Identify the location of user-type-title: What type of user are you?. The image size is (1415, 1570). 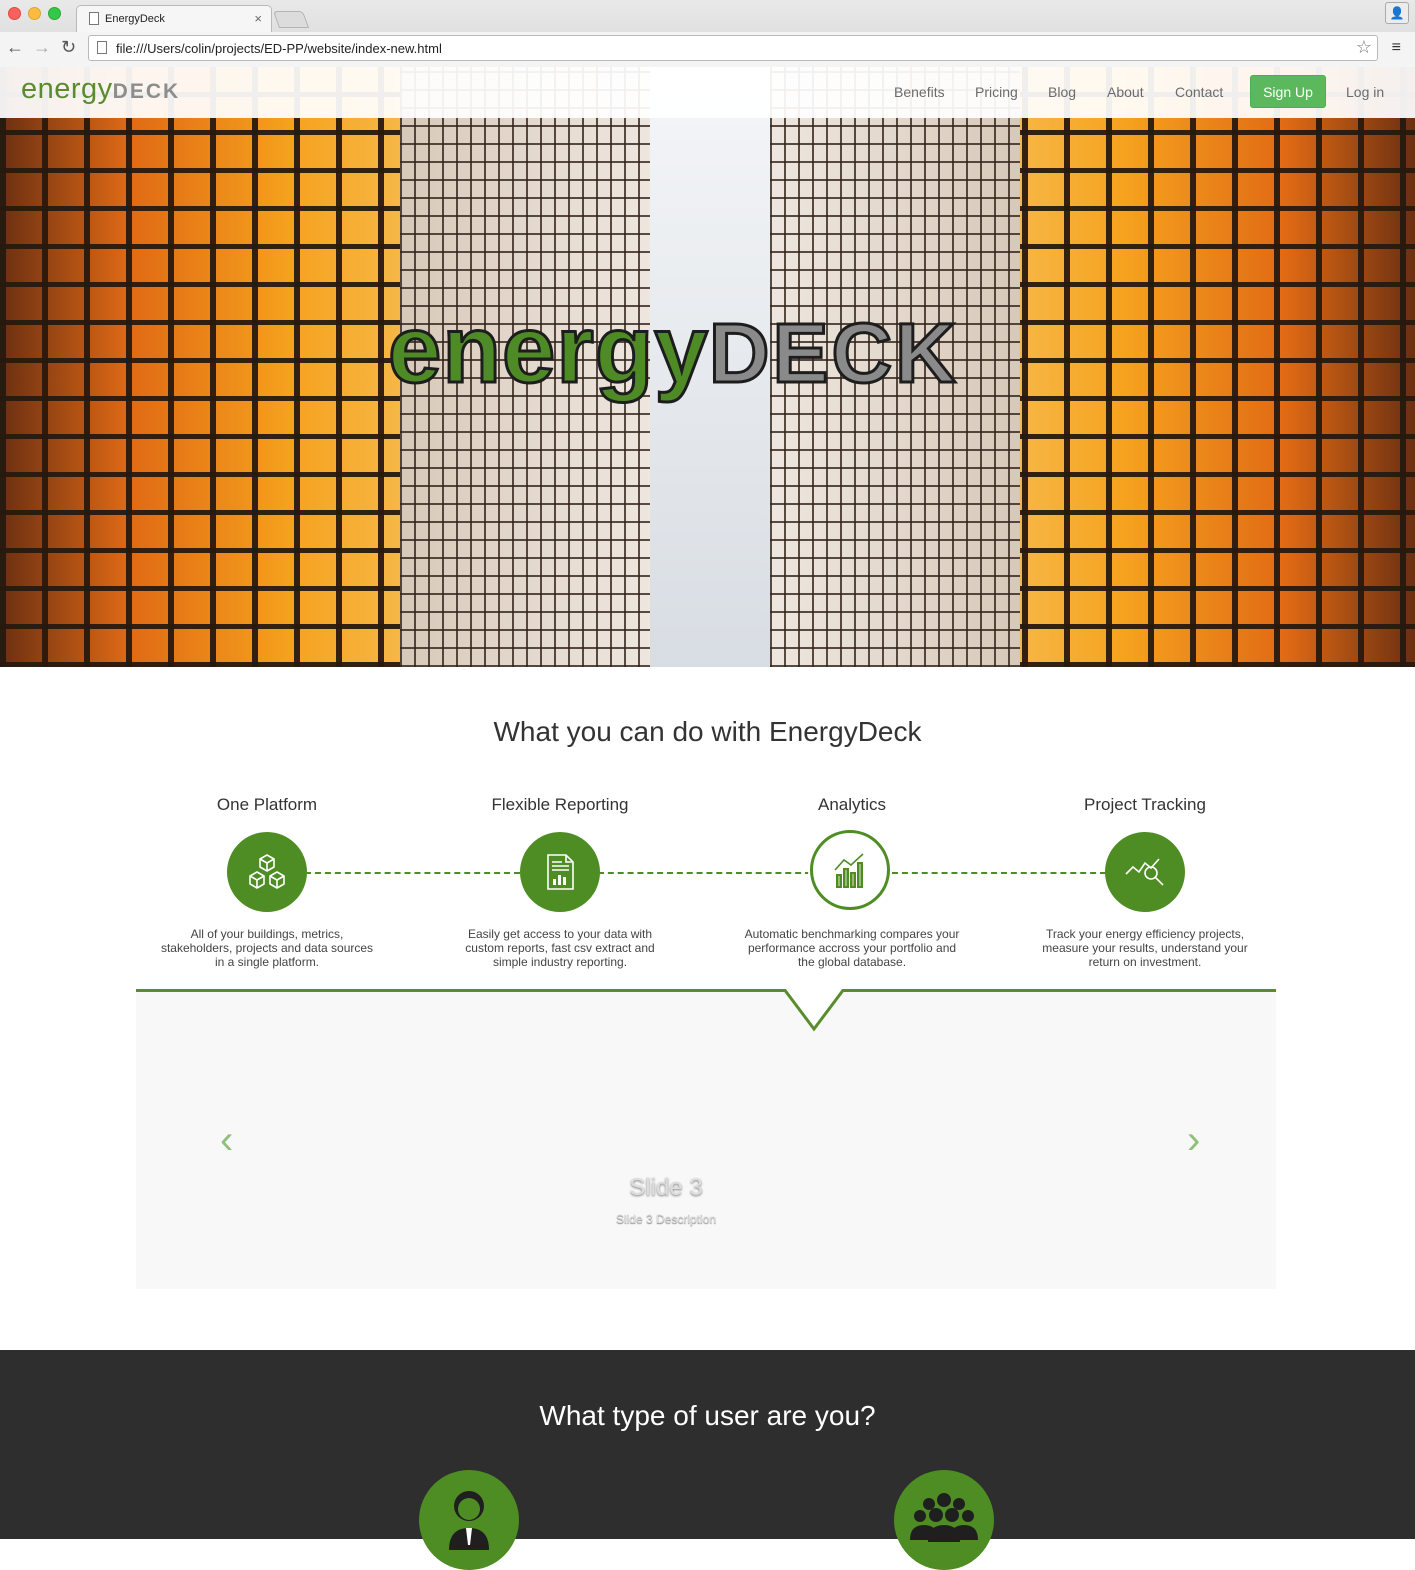
(707, 1415).